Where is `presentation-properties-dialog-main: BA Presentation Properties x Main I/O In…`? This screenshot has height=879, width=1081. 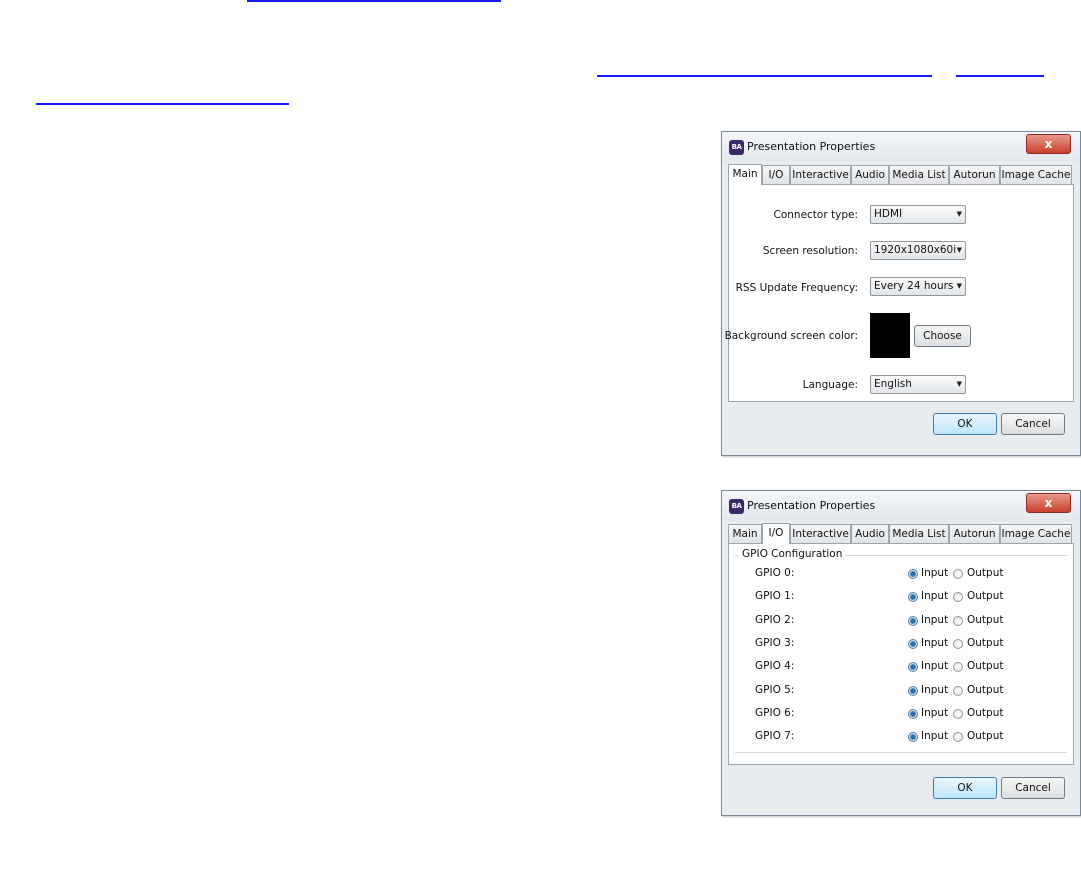
presentation-properties-dialog-main: BA Presentation Properties x Main I/O In… is located at coordinates (901, 293).